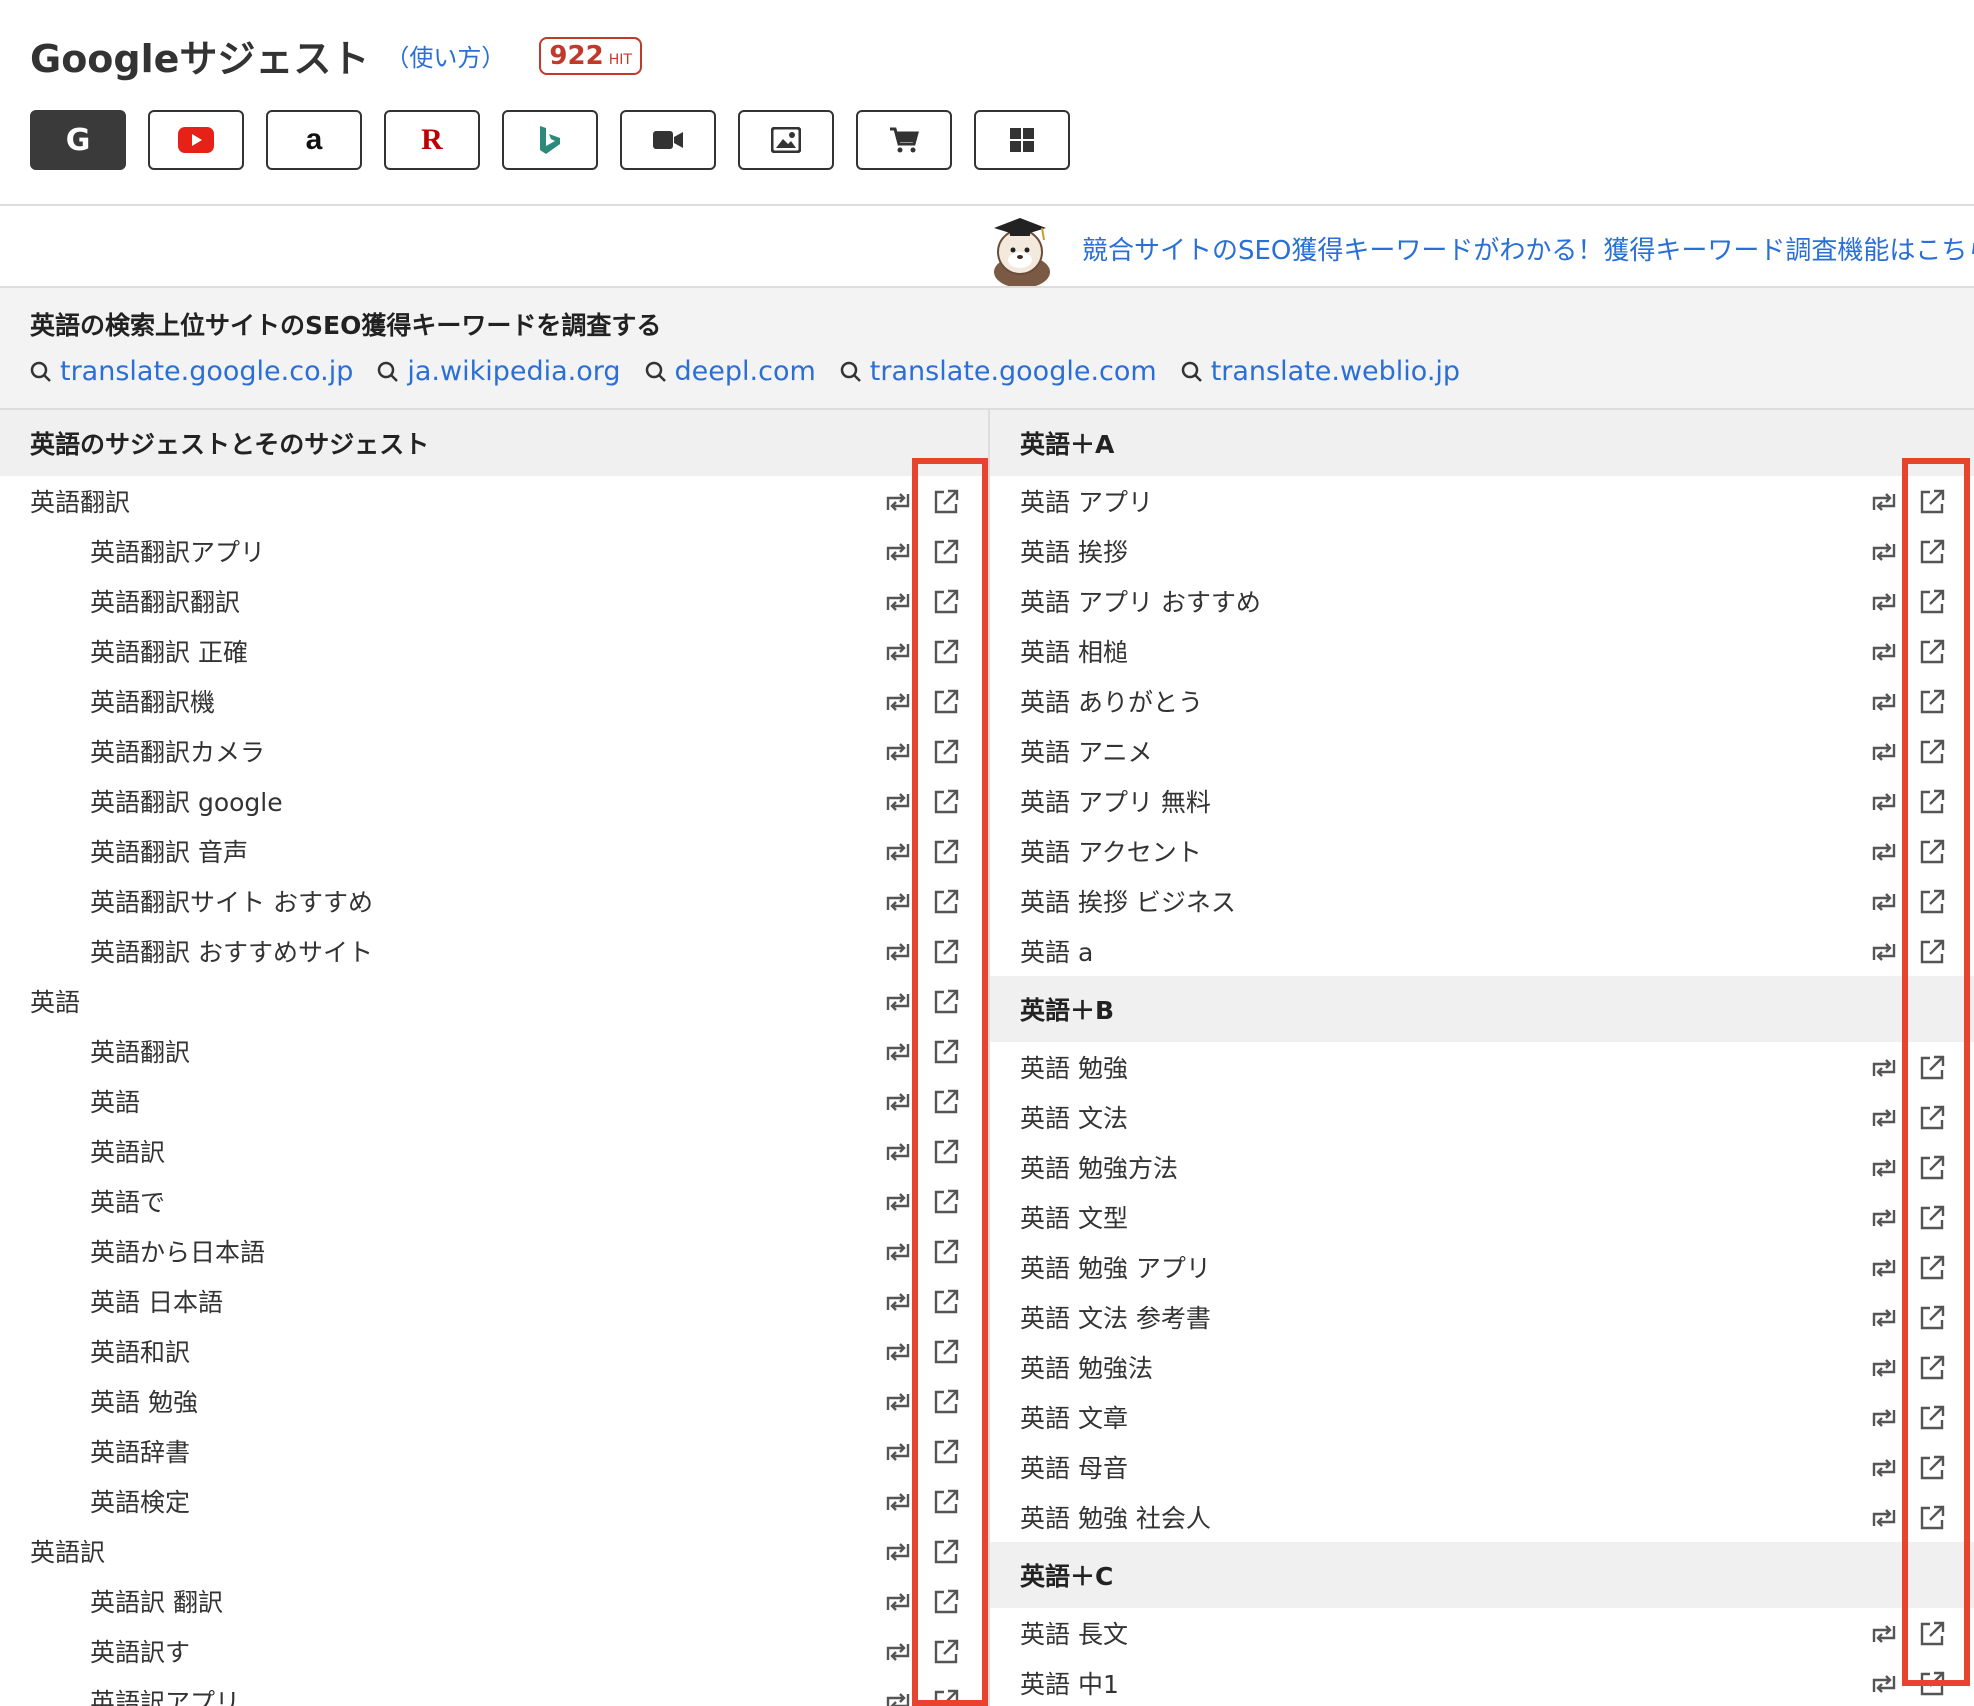 The height and width of the screenshot is (1706, 1974). Describe the element at coordinates (494, 1251) in the screenshot. I see `suggest-row: 英語から日本語` at that location.